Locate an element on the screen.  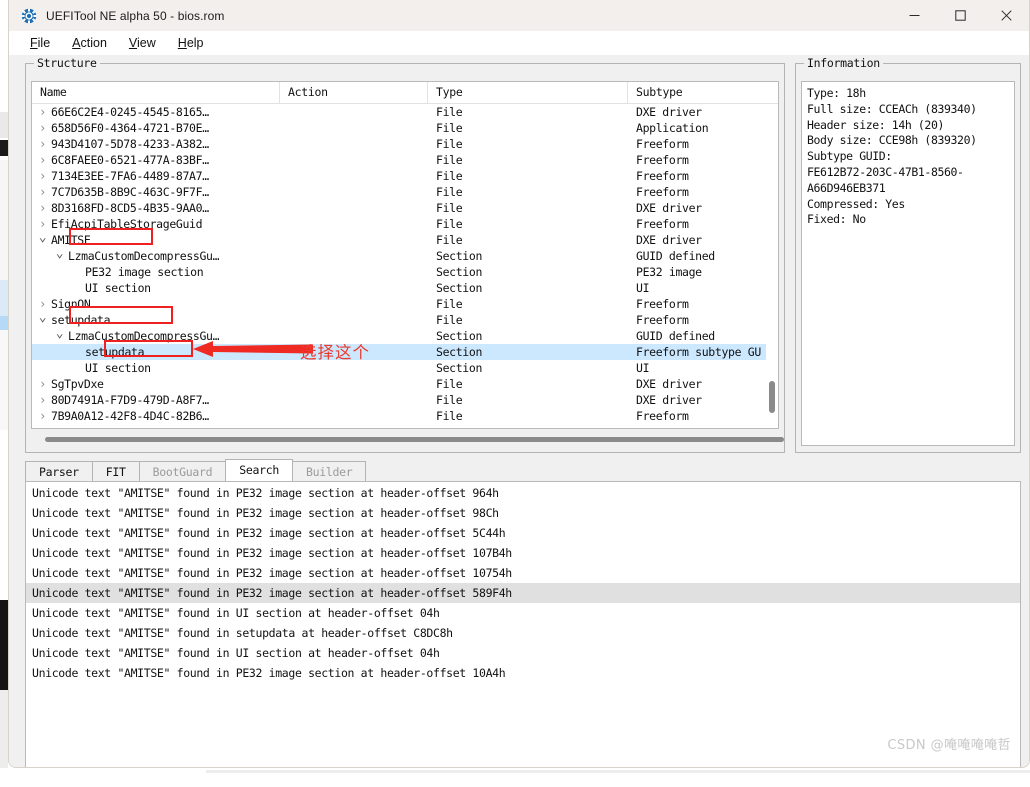
tree-row: PE32 image section Section PE32 image is located at coordinates (405, 272).